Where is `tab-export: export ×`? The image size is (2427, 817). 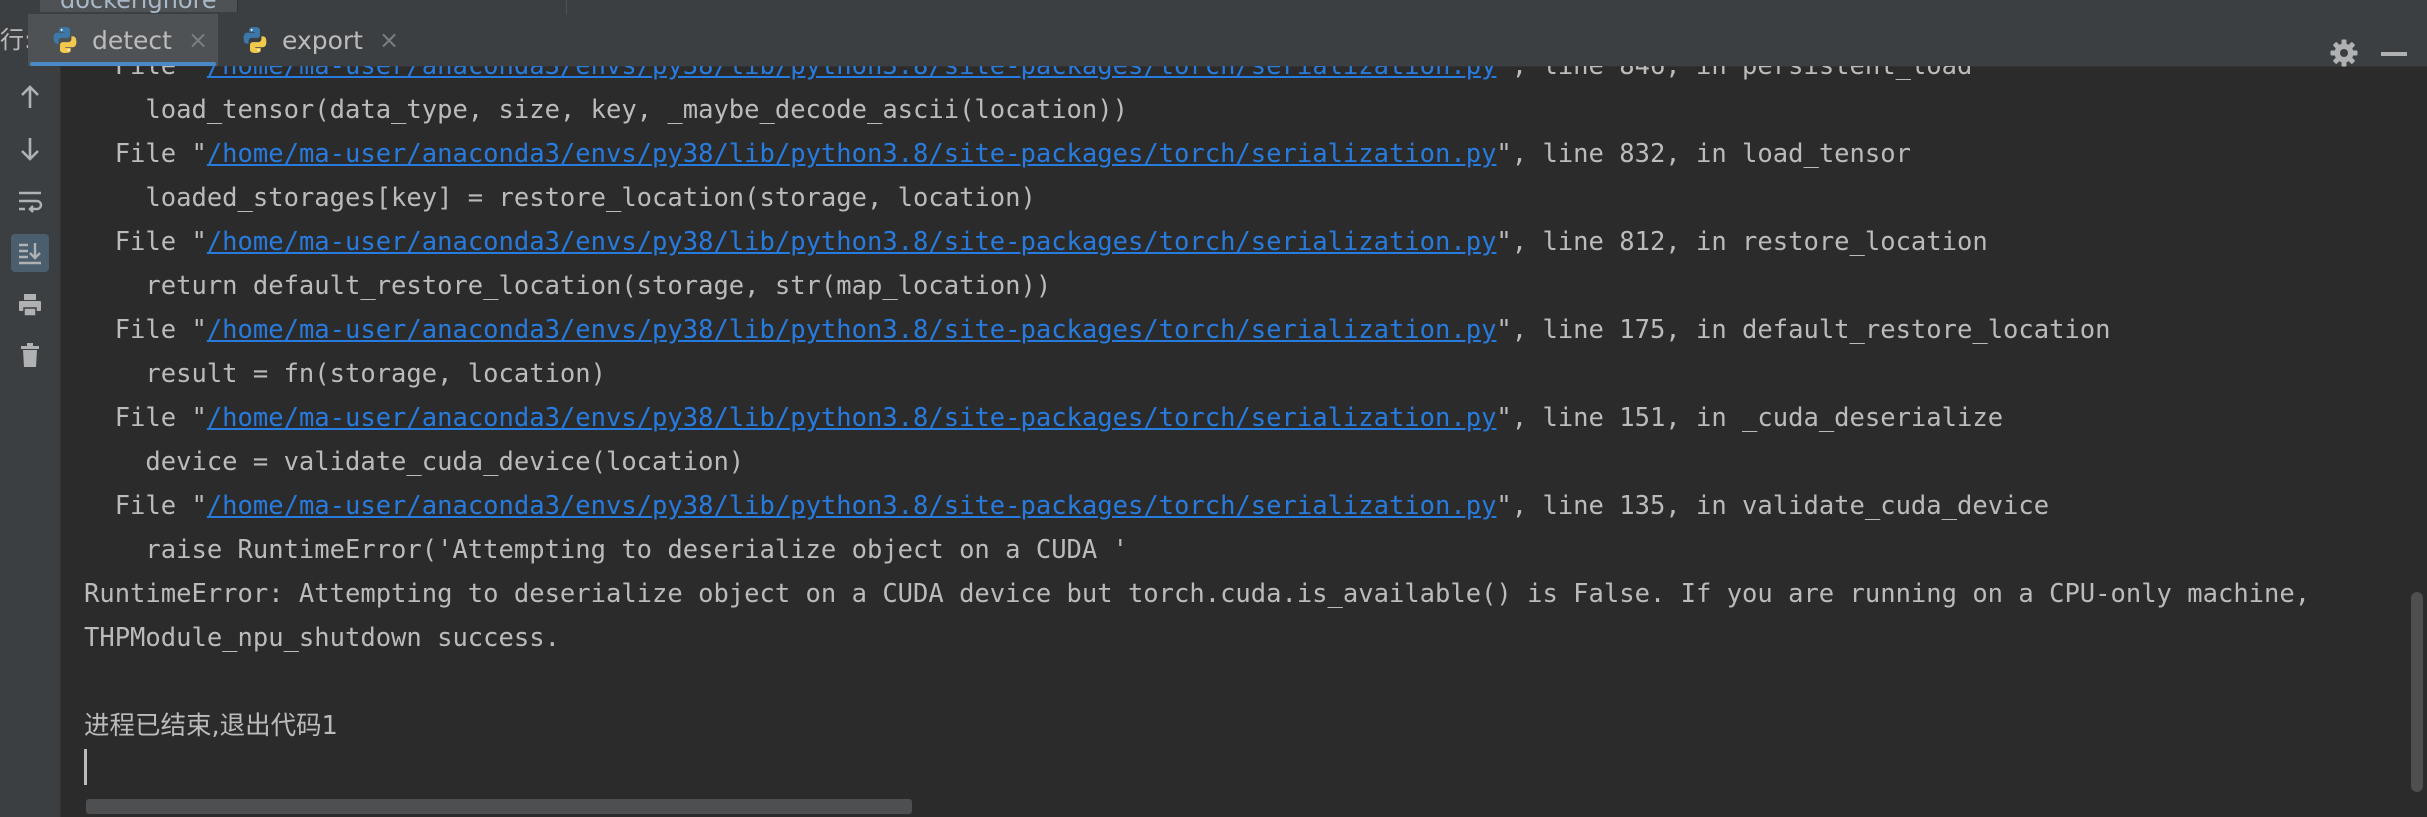
tab-export: export × is located at coordinates (308, 40).